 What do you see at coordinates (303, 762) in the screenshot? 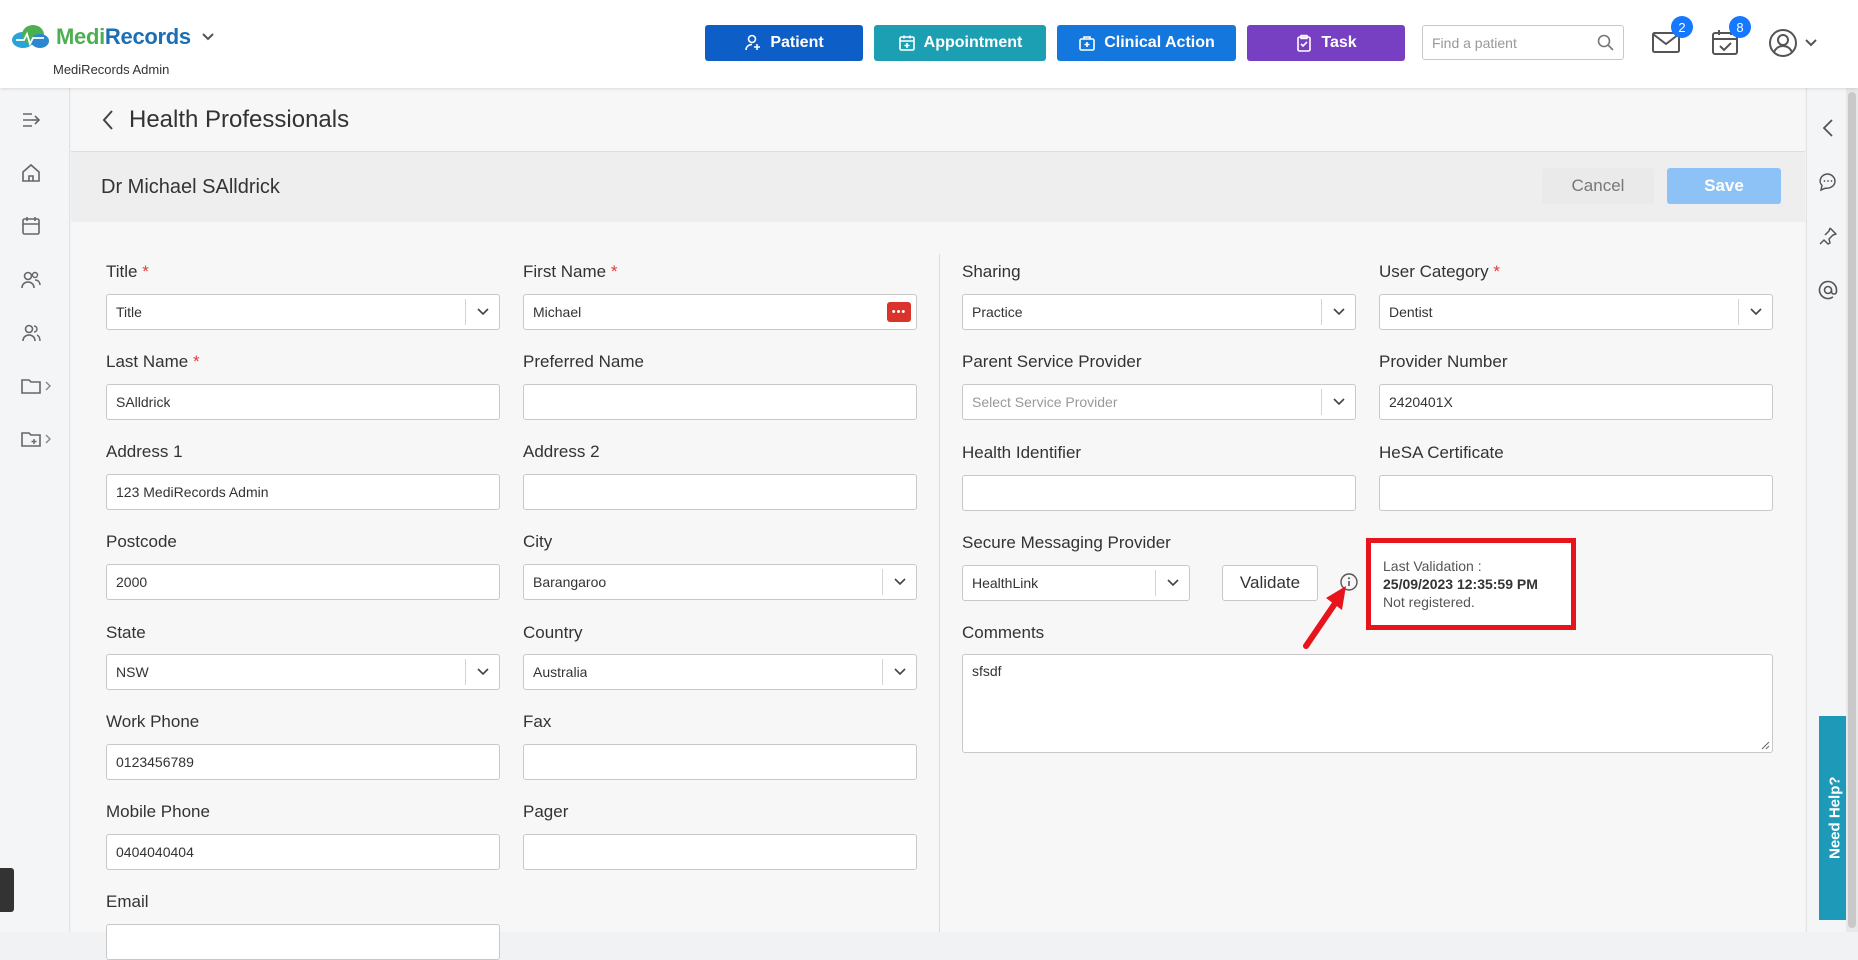
I see `work-phone-field: 0123456789` at bounding box center [303, 762].